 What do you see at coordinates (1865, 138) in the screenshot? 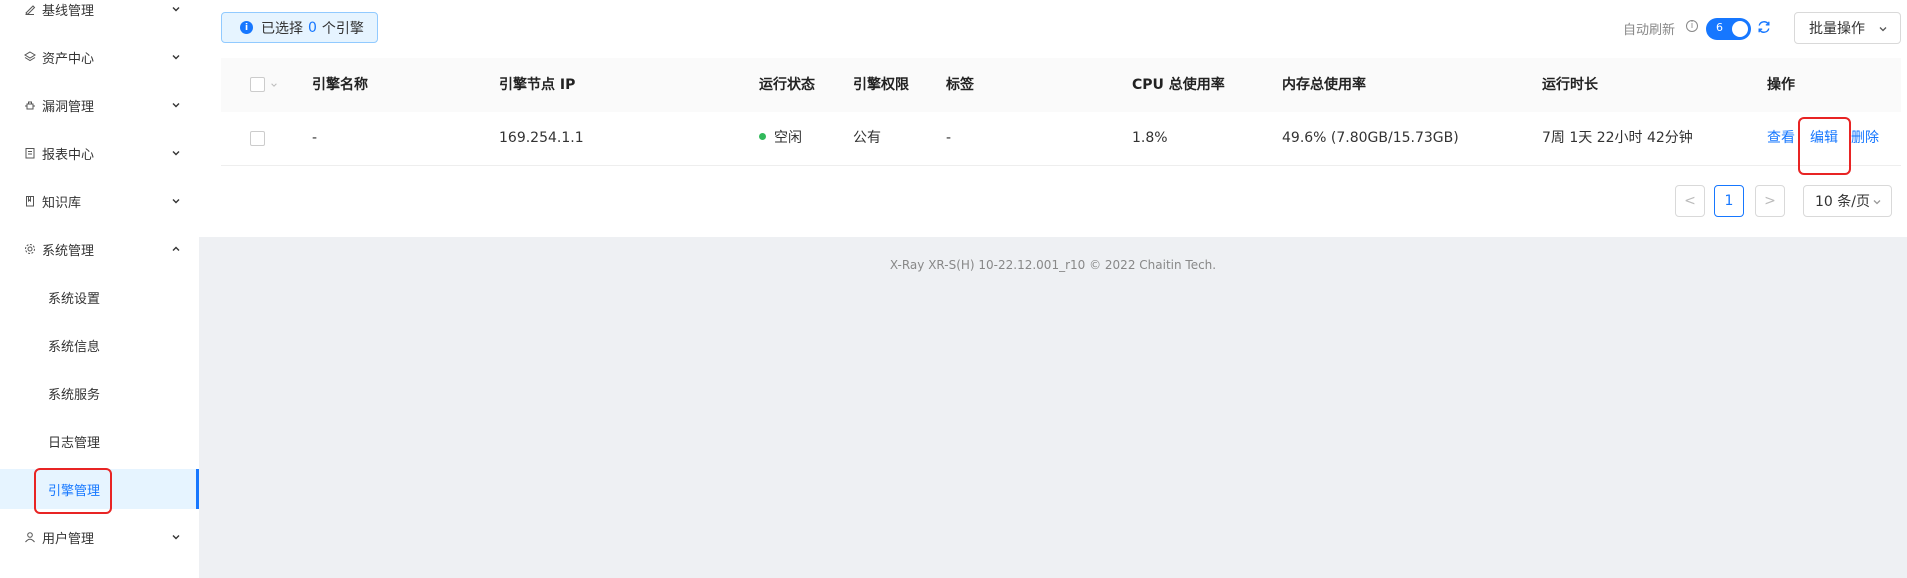
I see `delete-link: 删除` at bounding box center [1865, 138].